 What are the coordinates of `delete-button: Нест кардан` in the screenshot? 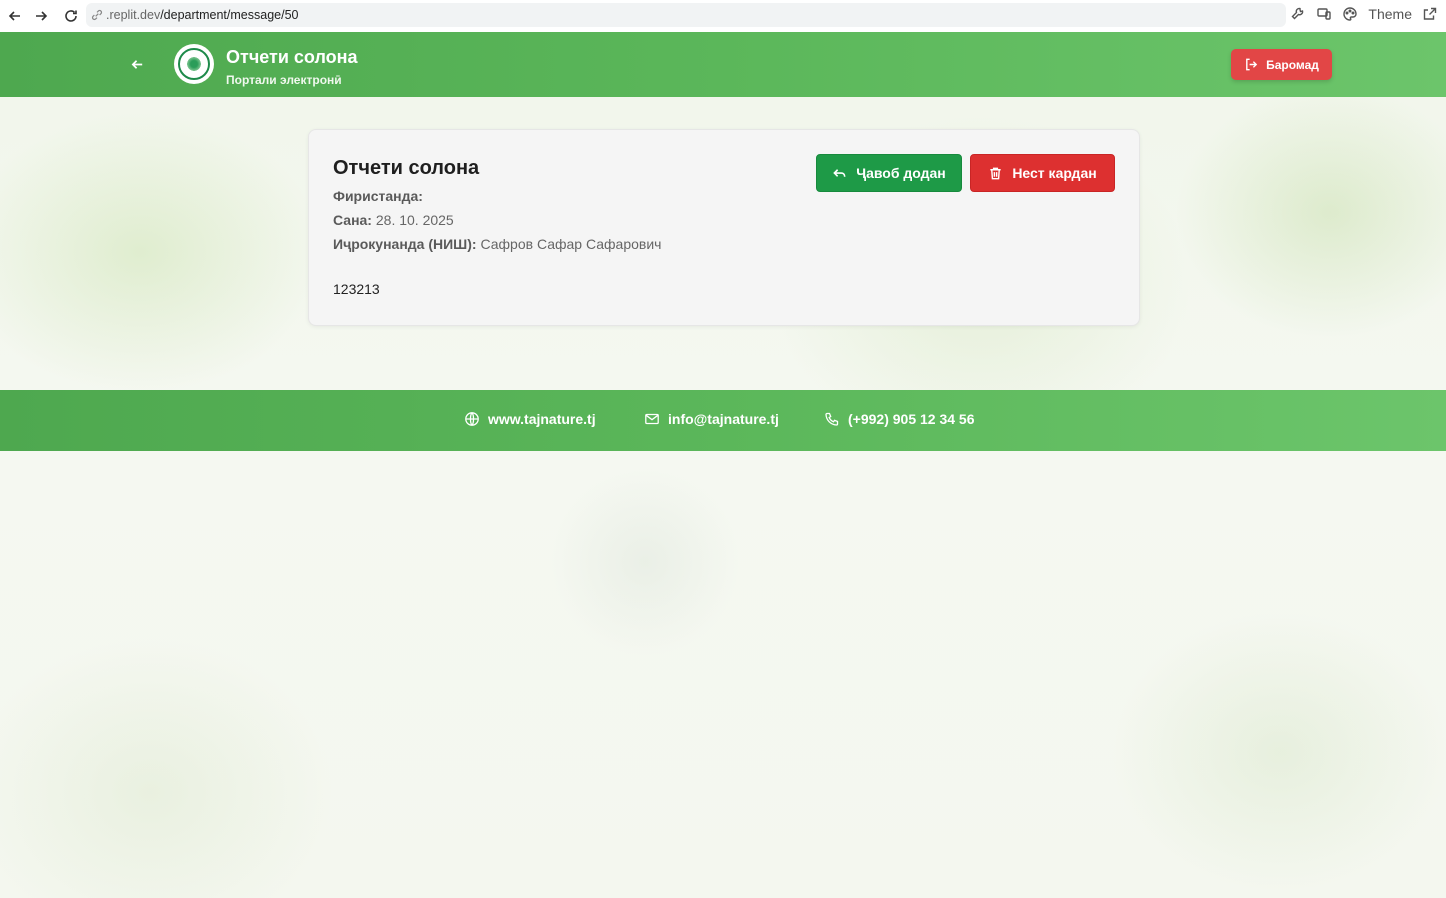 It's located at (1042, 173).